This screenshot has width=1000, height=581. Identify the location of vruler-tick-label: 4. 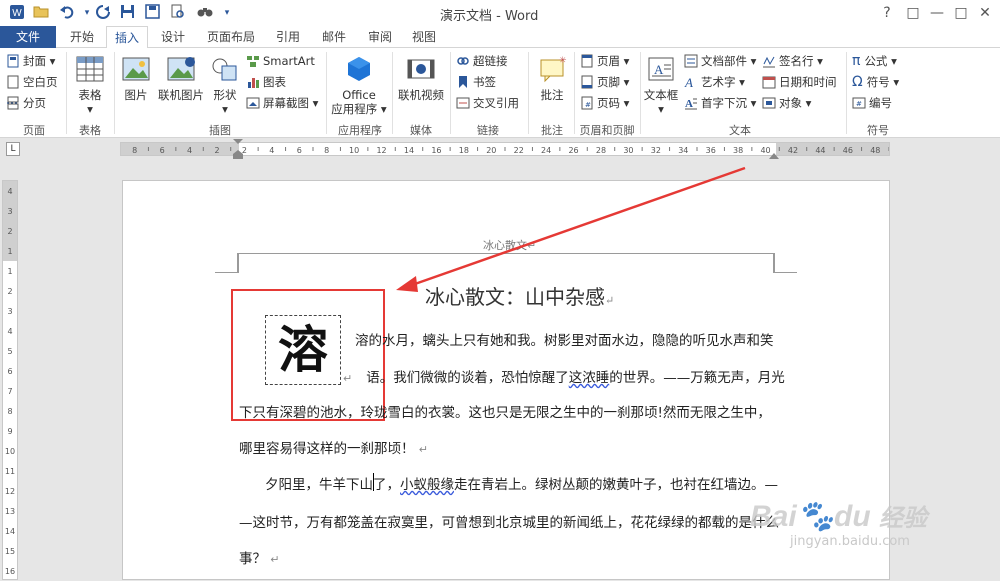
(9, 331).